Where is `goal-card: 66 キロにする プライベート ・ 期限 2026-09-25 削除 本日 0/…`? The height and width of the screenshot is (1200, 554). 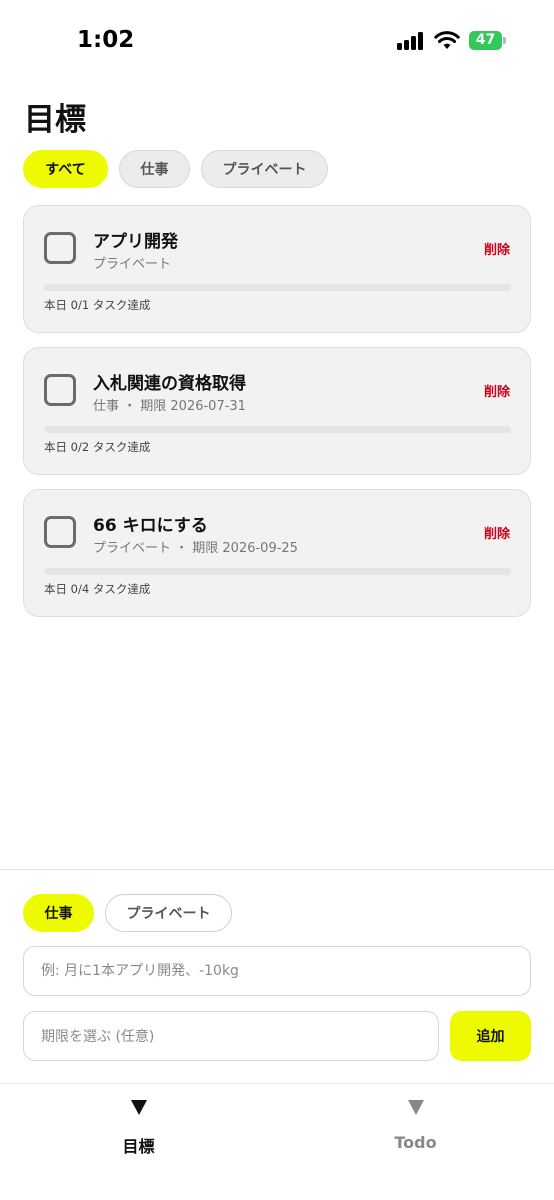
goal-card: 66 キロにする プライベート ・ 期限 2026-09-25 削除 本日 0/… is located at coordinates (277, 553).